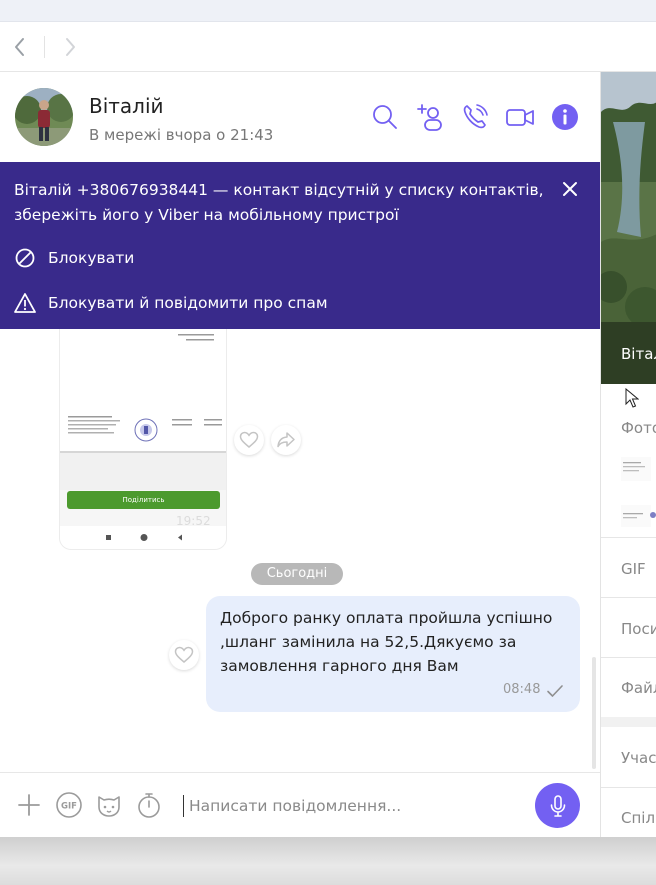  Describe the element at coordinates (354, 806) in the screenshot. I see `message-input` at that location.